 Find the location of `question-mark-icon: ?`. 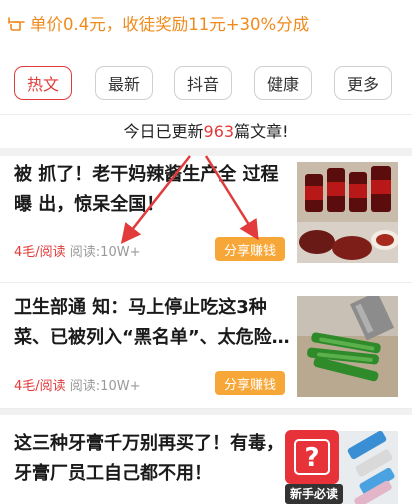

question-mark-icon: ? is located at coordinates (312, 457).